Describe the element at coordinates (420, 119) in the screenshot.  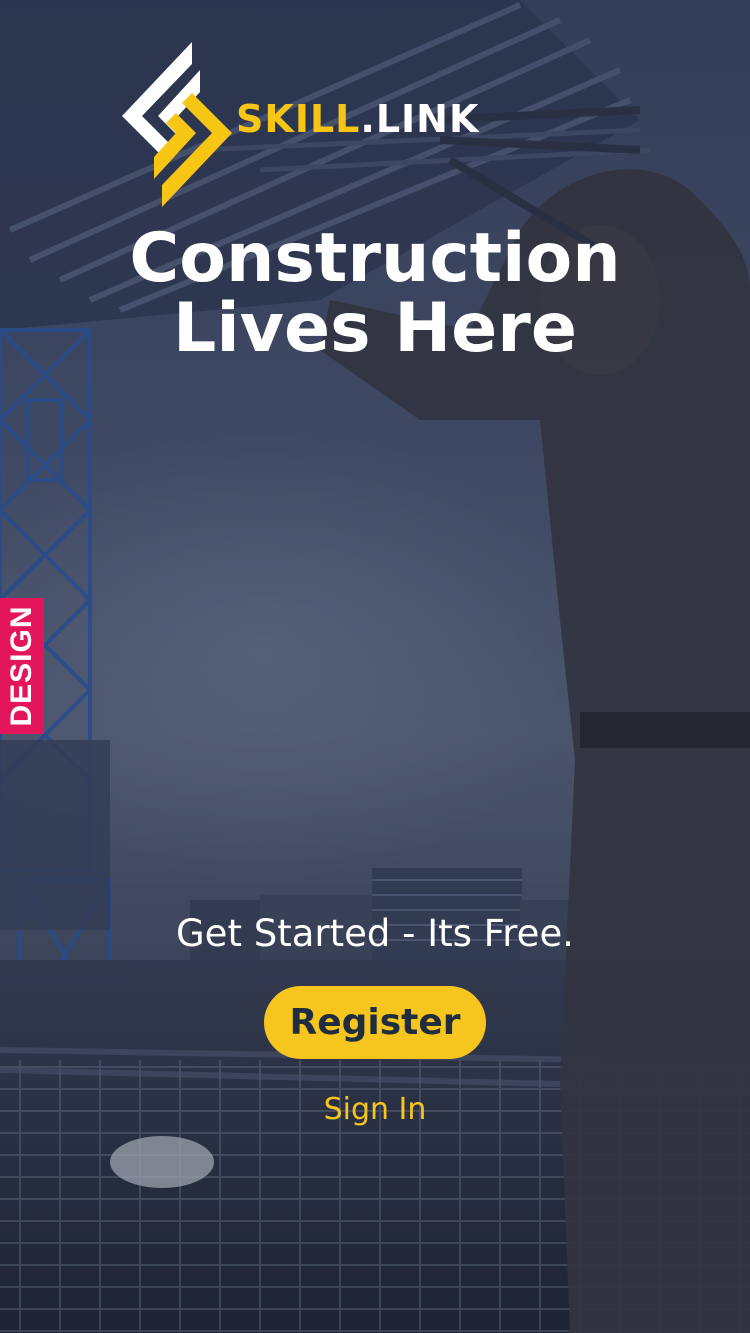
I see `brand-name-part2: .LINK` at that location.